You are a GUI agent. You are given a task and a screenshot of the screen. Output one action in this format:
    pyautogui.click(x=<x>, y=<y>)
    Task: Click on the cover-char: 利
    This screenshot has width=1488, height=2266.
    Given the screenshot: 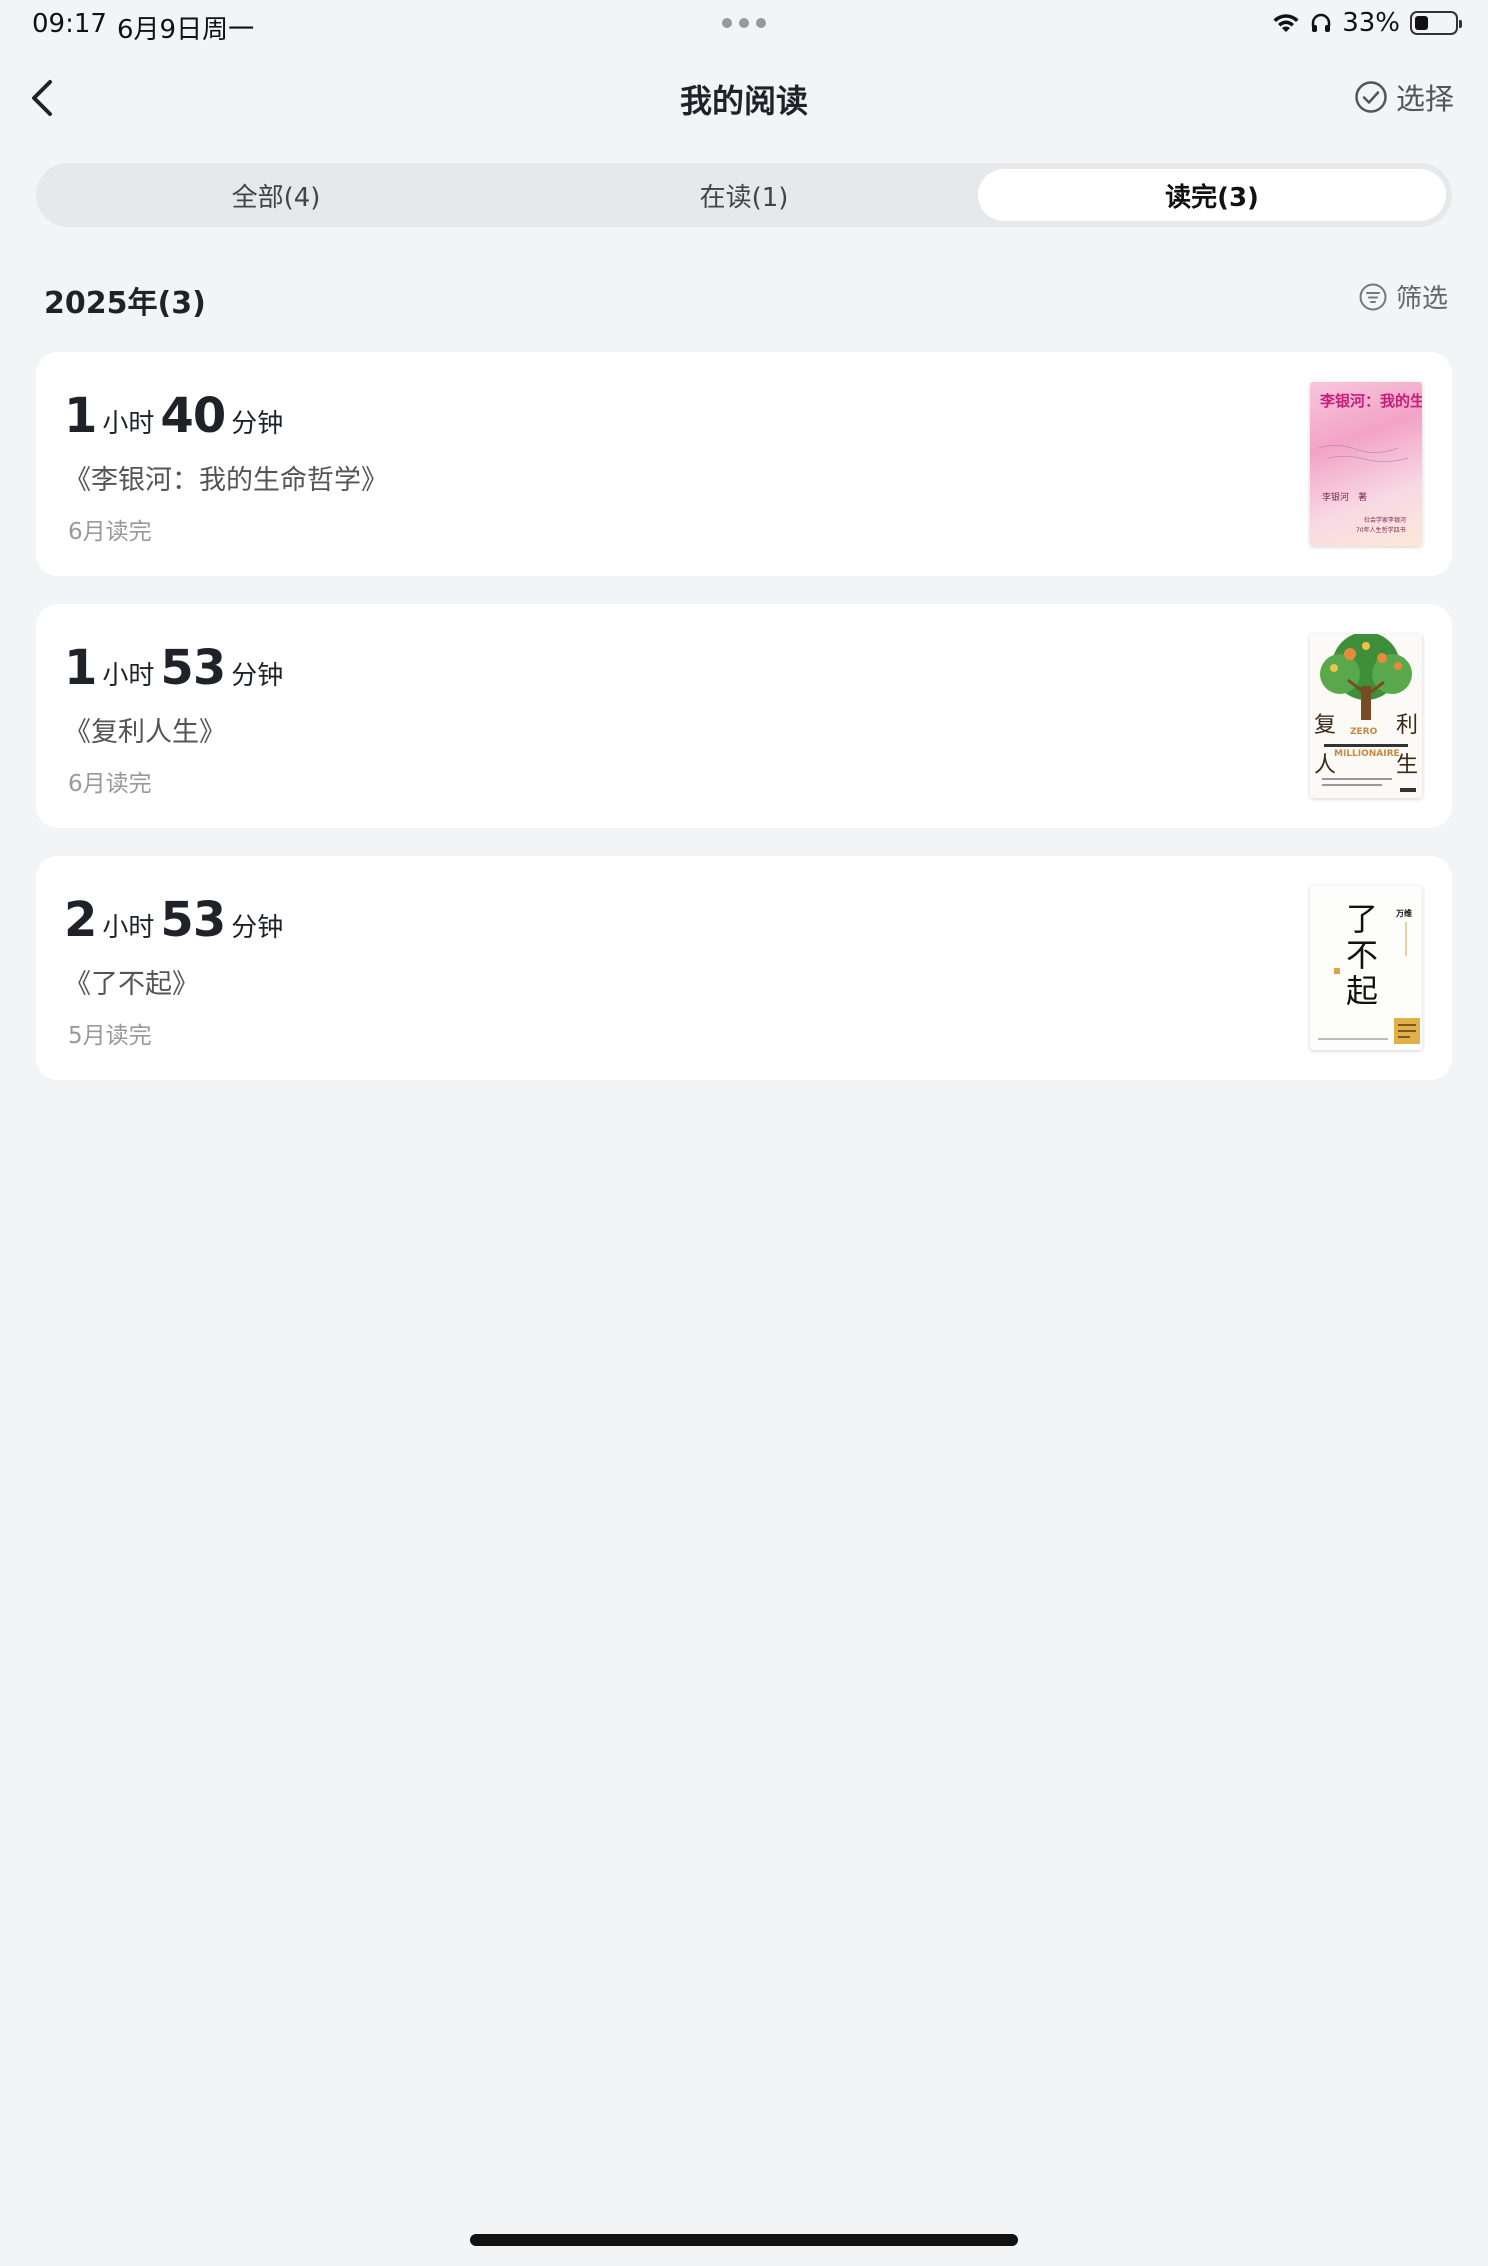 What is the action you would take?
    pyautogui.click(x=1407, y=725)
    